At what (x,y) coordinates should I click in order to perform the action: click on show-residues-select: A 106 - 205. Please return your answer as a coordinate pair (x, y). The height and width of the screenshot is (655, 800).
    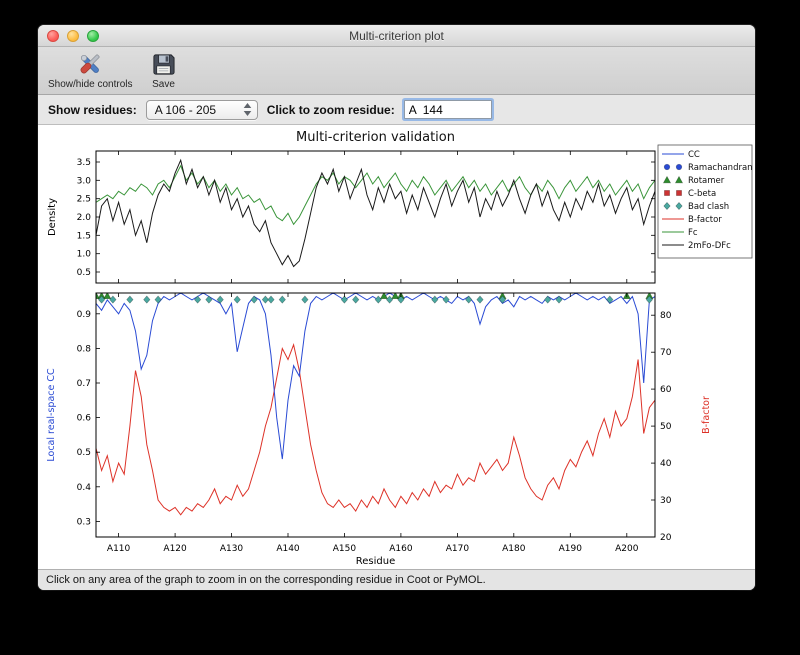
    Looking at the image, I should click on (201, 109).